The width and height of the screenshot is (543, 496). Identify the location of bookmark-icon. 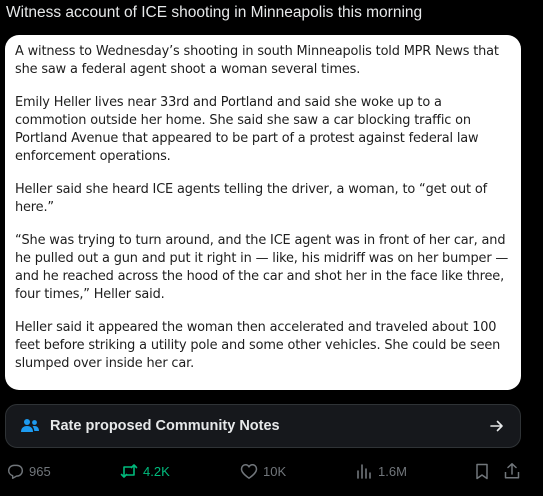
(482, 471).